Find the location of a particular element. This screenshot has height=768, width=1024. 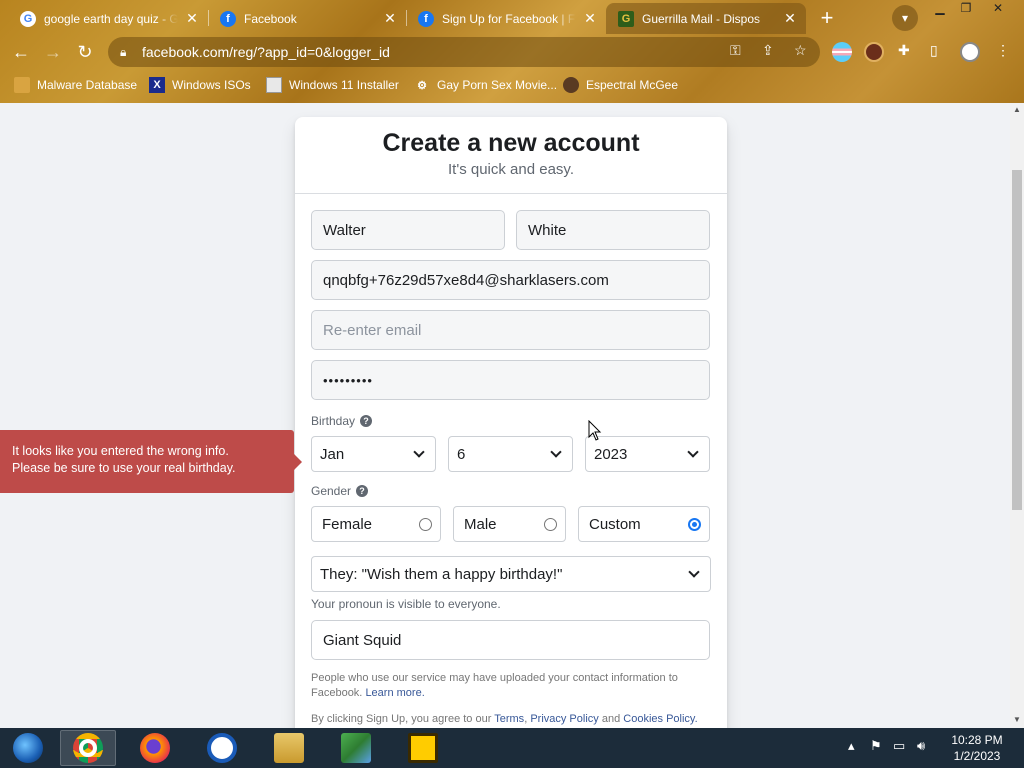

tab-title: Facebook is located at coordinates (270, 18).